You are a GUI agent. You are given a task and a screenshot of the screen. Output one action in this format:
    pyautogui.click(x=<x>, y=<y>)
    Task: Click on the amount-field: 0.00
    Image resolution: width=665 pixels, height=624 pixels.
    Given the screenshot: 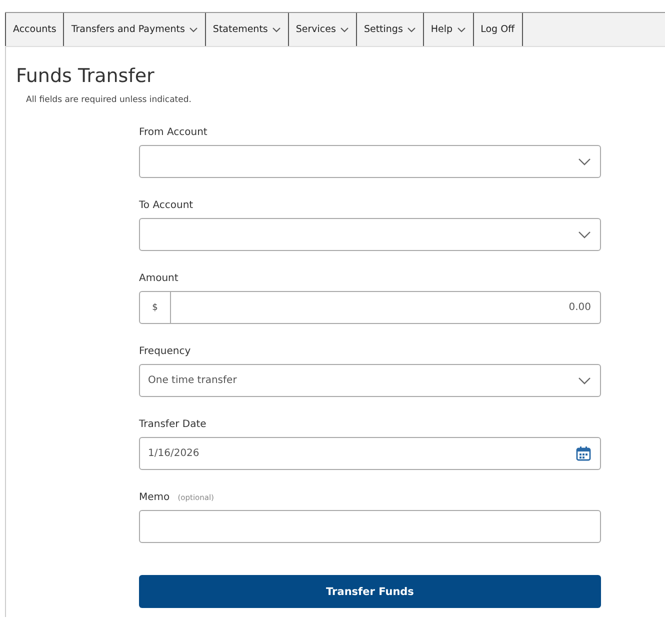 What is the action you would take?
    pyautogui.click(x=386, y=307)
    